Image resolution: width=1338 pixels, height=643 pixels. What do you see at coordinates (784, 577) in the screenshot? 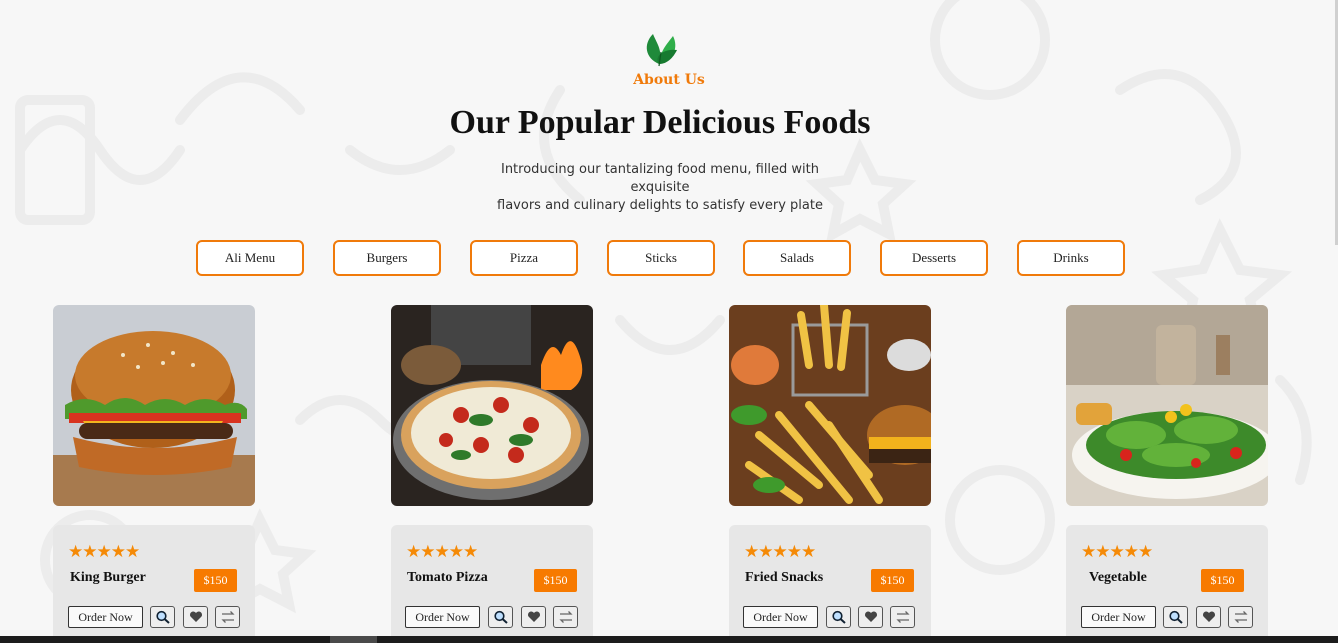
I see `product-name: Fried Snacks` at bounding box center [784, 577].